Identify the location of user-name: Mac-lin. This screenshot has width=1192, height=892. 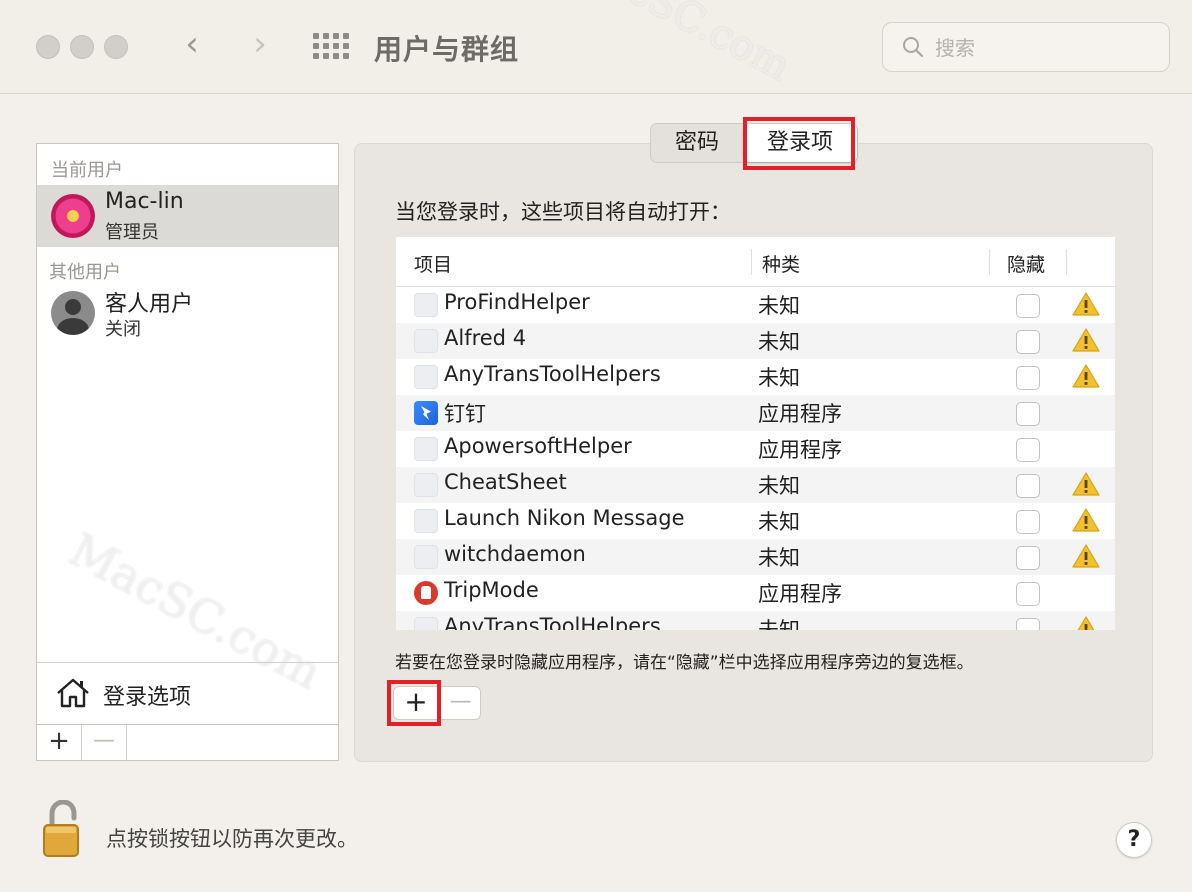
(144, 201).